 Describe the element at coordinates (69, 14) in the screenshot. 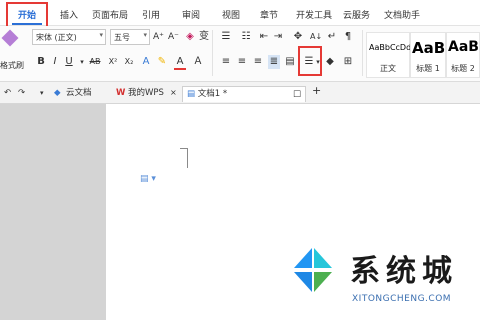

I see `tab-insert: 插入` at that location.